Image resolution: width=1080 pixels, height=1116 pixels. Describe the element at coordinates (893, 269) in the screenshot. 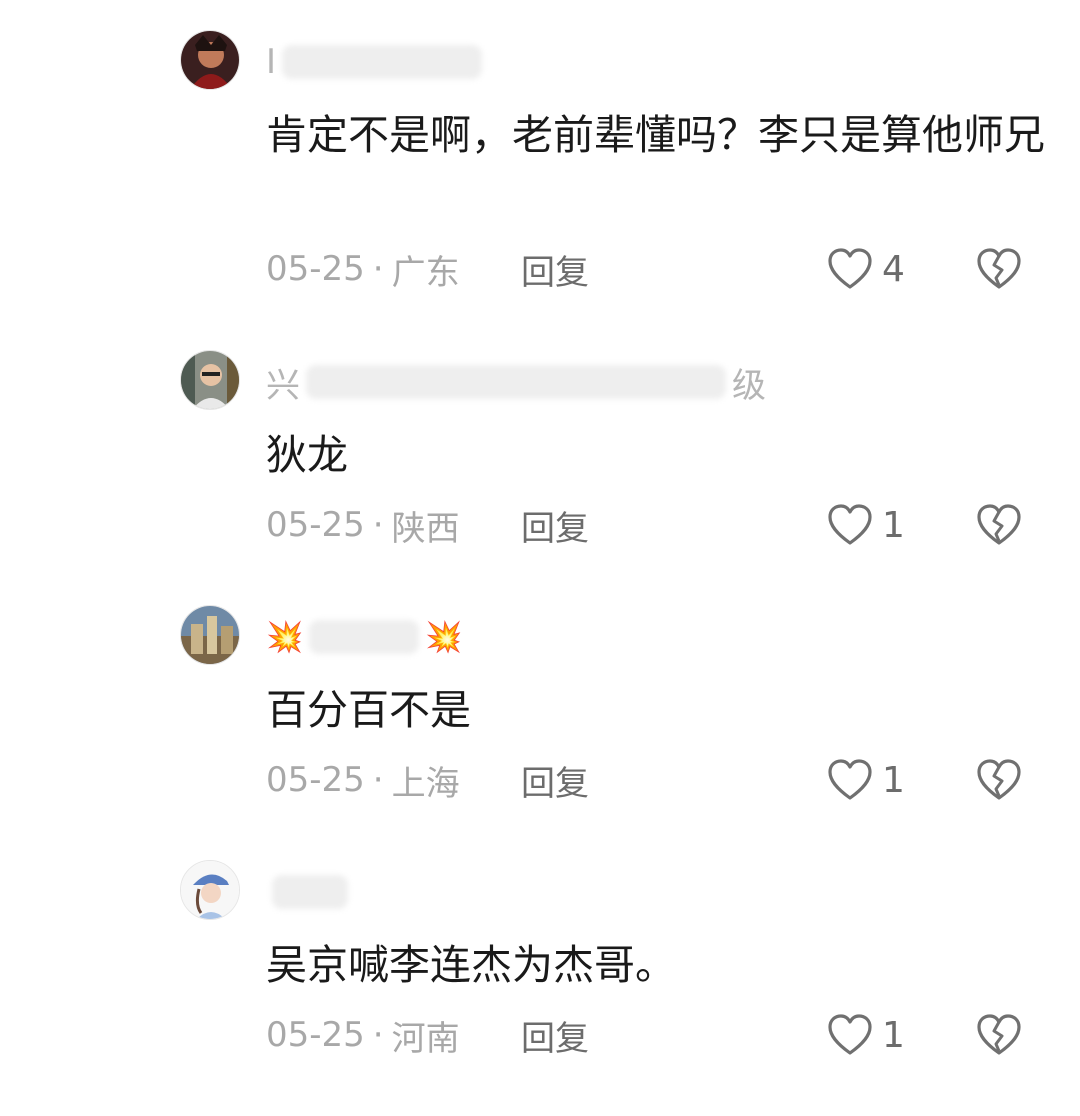

I see `like-count: 4` at that location.